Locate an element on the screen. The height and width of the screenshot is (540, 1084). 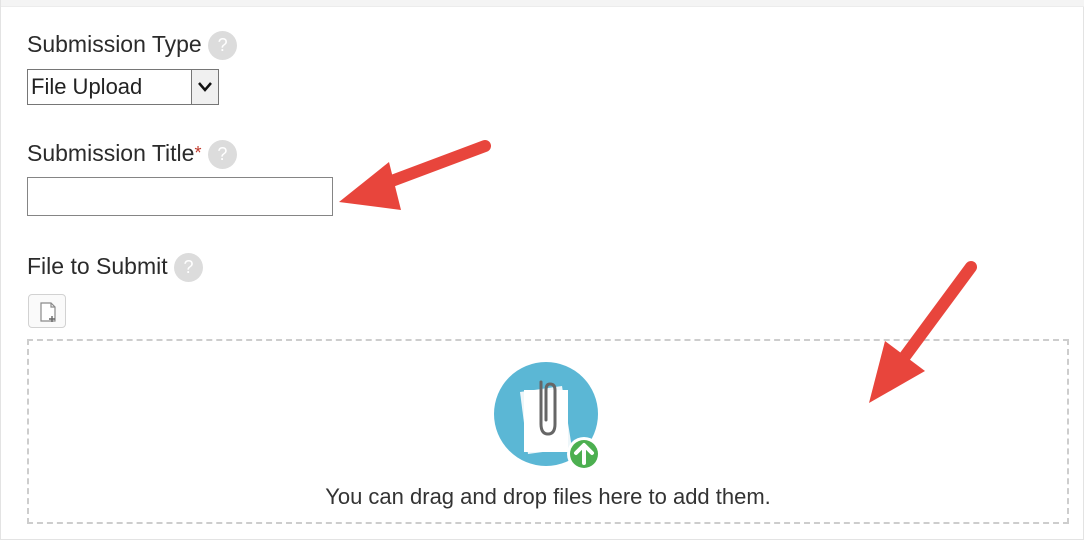
add-file-button is located at coordinates (47, 311).